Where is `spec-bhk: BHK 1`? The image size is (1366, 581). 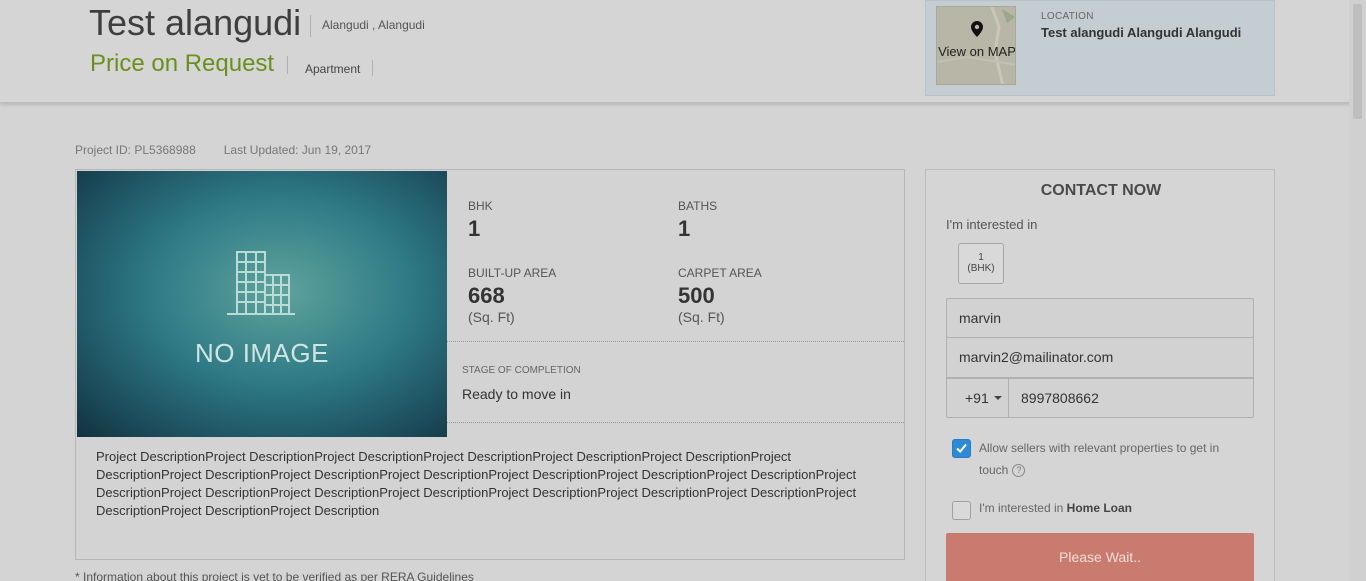 spec-bhk: BHK 1 is located at coordinates (480, 220).